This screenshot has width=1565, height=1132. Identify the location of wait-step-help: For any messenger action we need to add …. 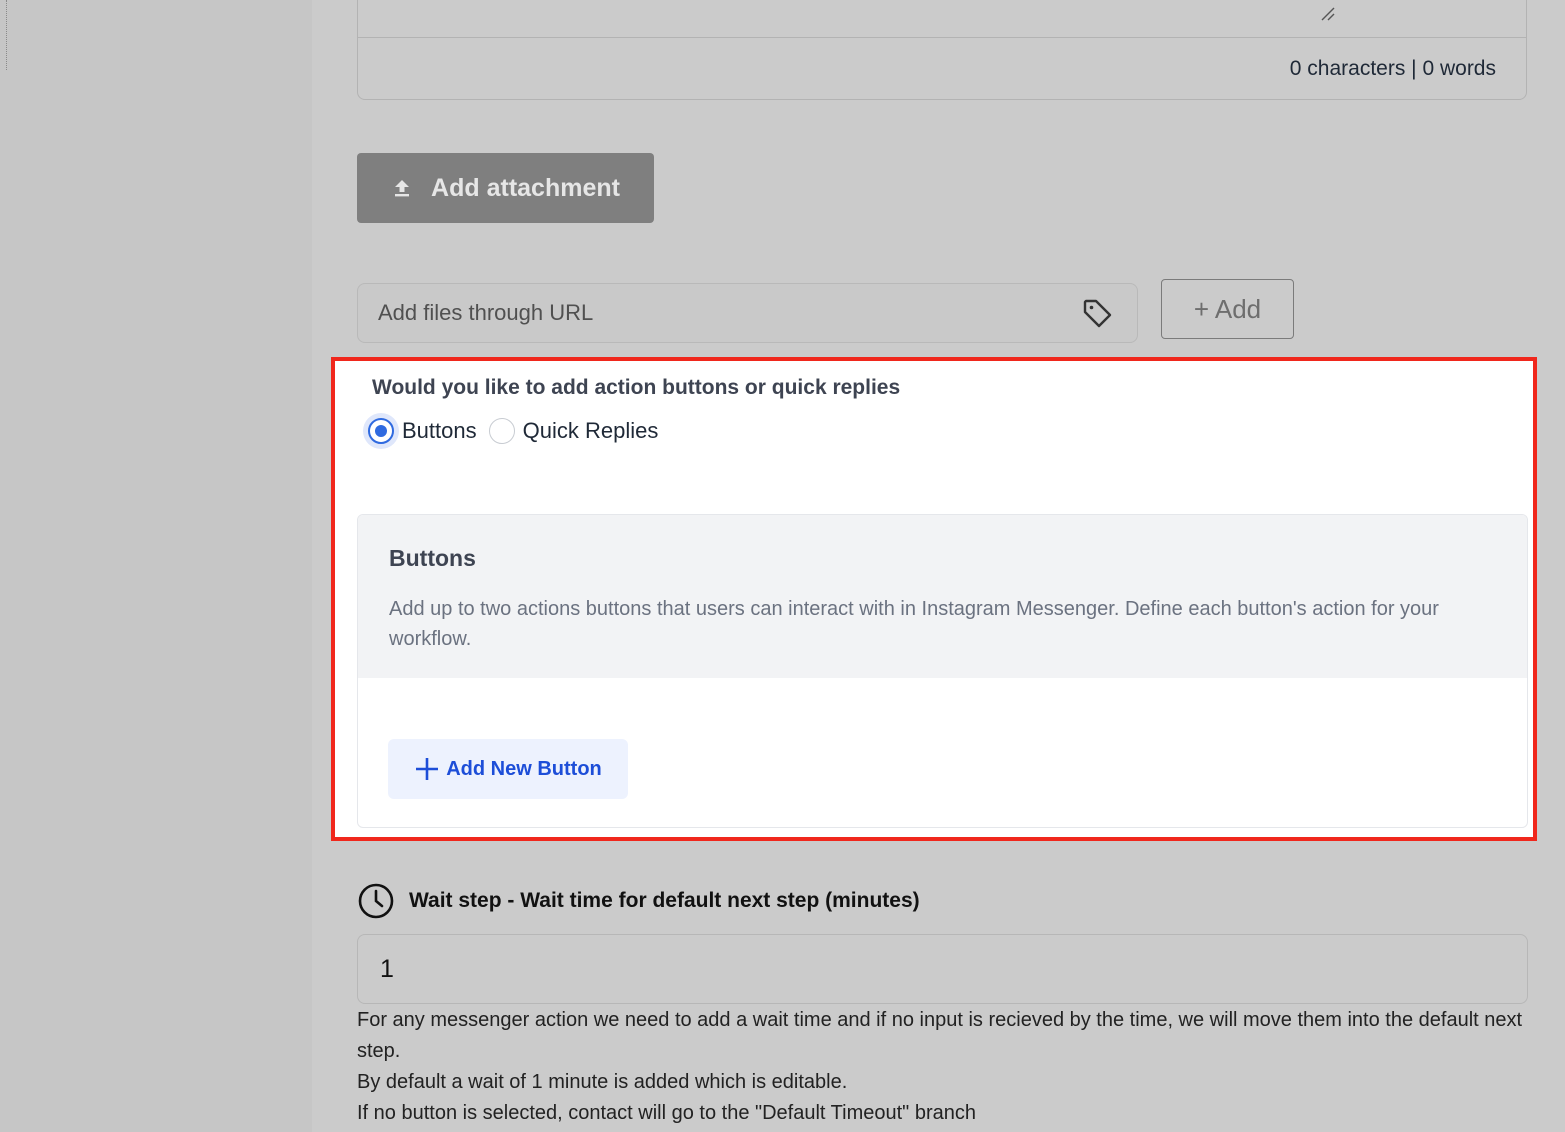
(944, 1067).